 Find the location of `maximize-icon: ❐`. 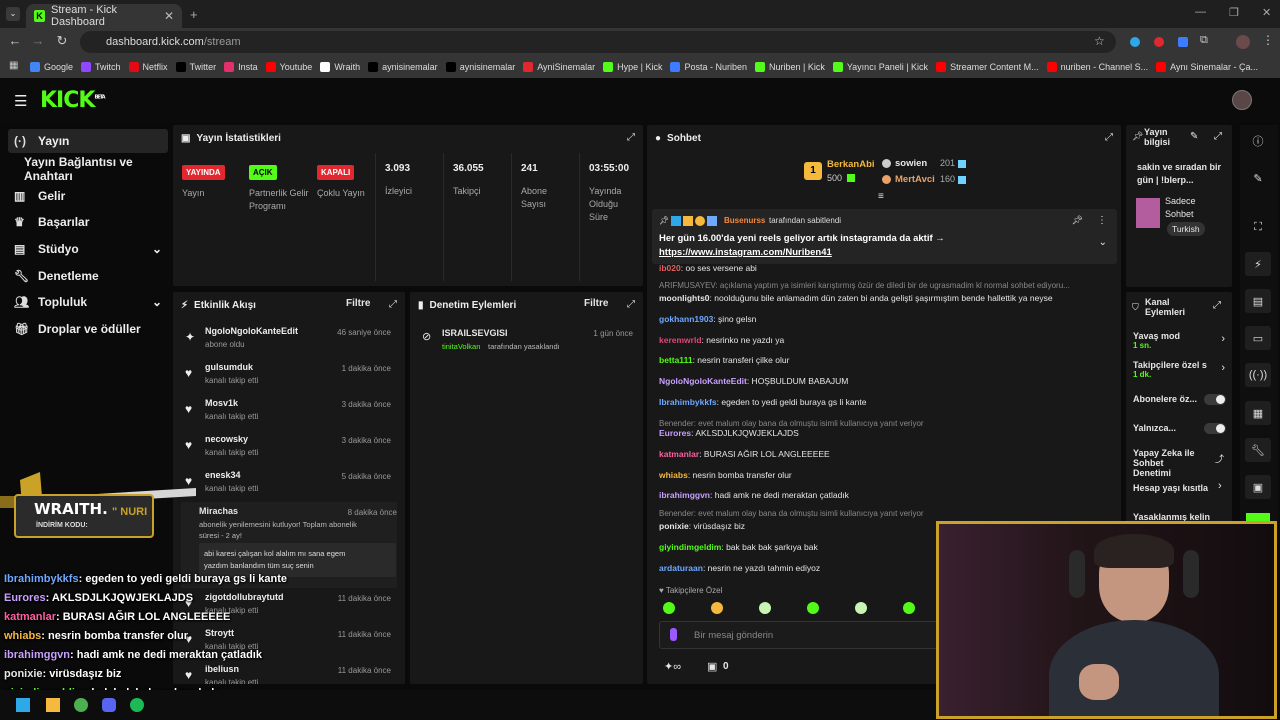

maximize-icon: ❐ is located at coordinates (1234, 12).